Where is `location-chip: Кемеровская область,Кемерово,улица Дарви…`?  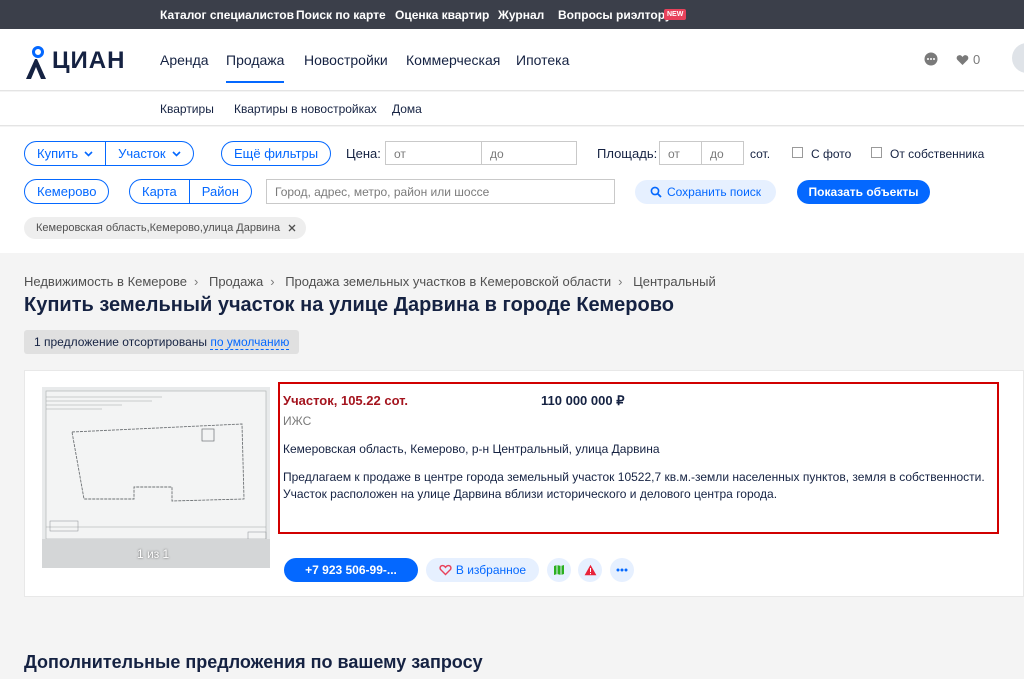 location-chip: Кемеровская область,Кемерово,улица Дарви… is located at coordinates (165, 228).